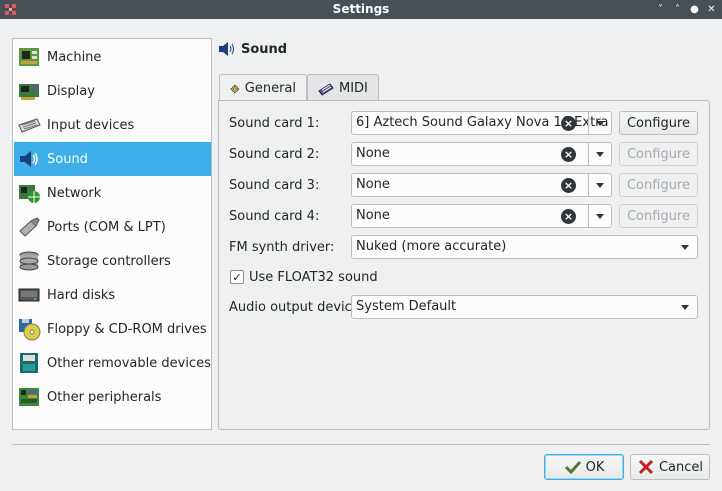 The height and width of the screenshot is (491, 722). I want to click on removable-device-icon, so click(29, 363).